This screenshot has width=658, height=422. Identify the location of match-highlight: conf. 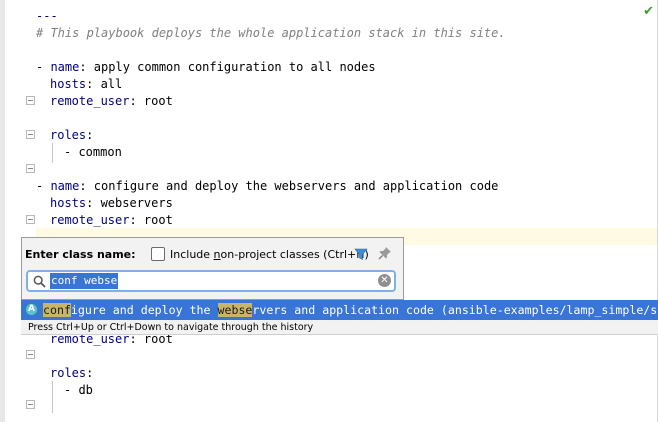
(57, 310).